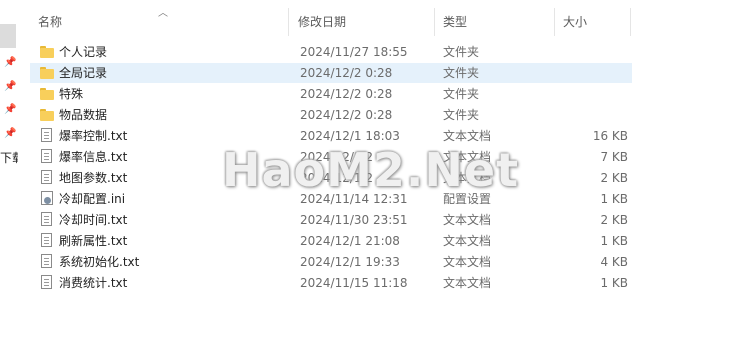  I want to click on column-header-row: ︿ 名称 修改日期 类型 大小, so click(330, 22).